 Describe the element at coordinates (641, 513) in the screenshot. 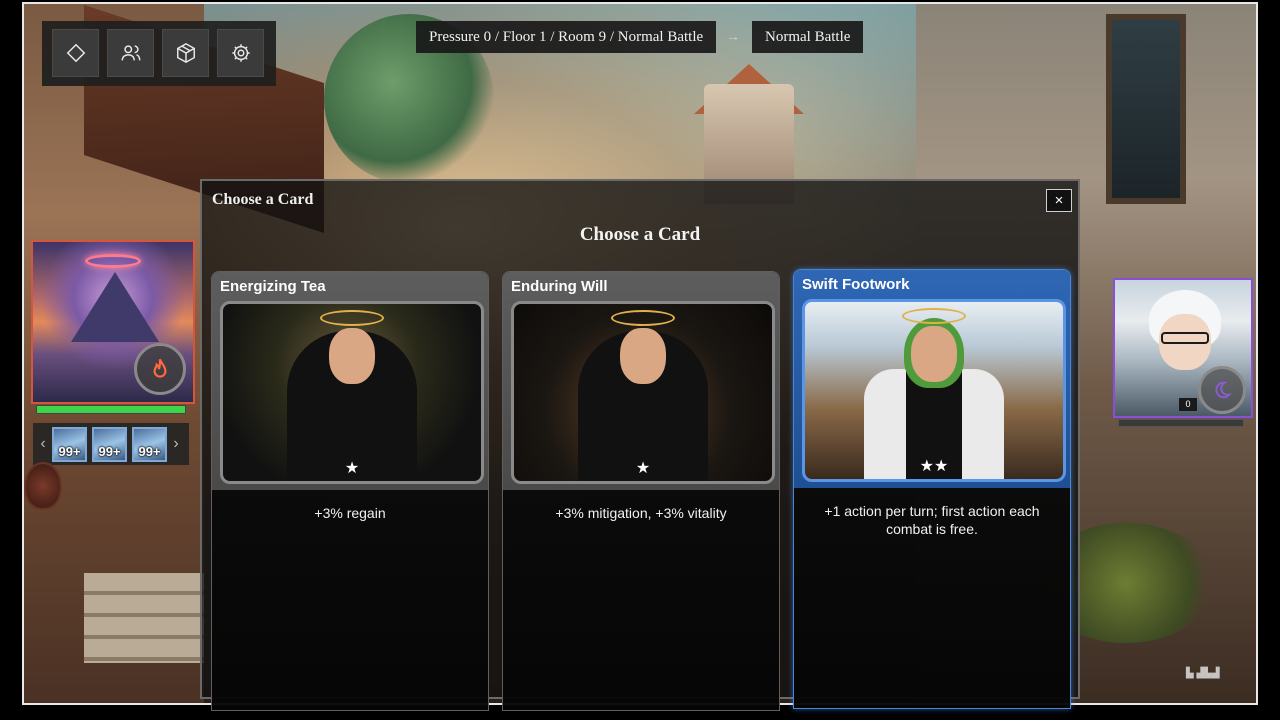

I see `card-description: +3% mitigation, +3% vitality` at that location.